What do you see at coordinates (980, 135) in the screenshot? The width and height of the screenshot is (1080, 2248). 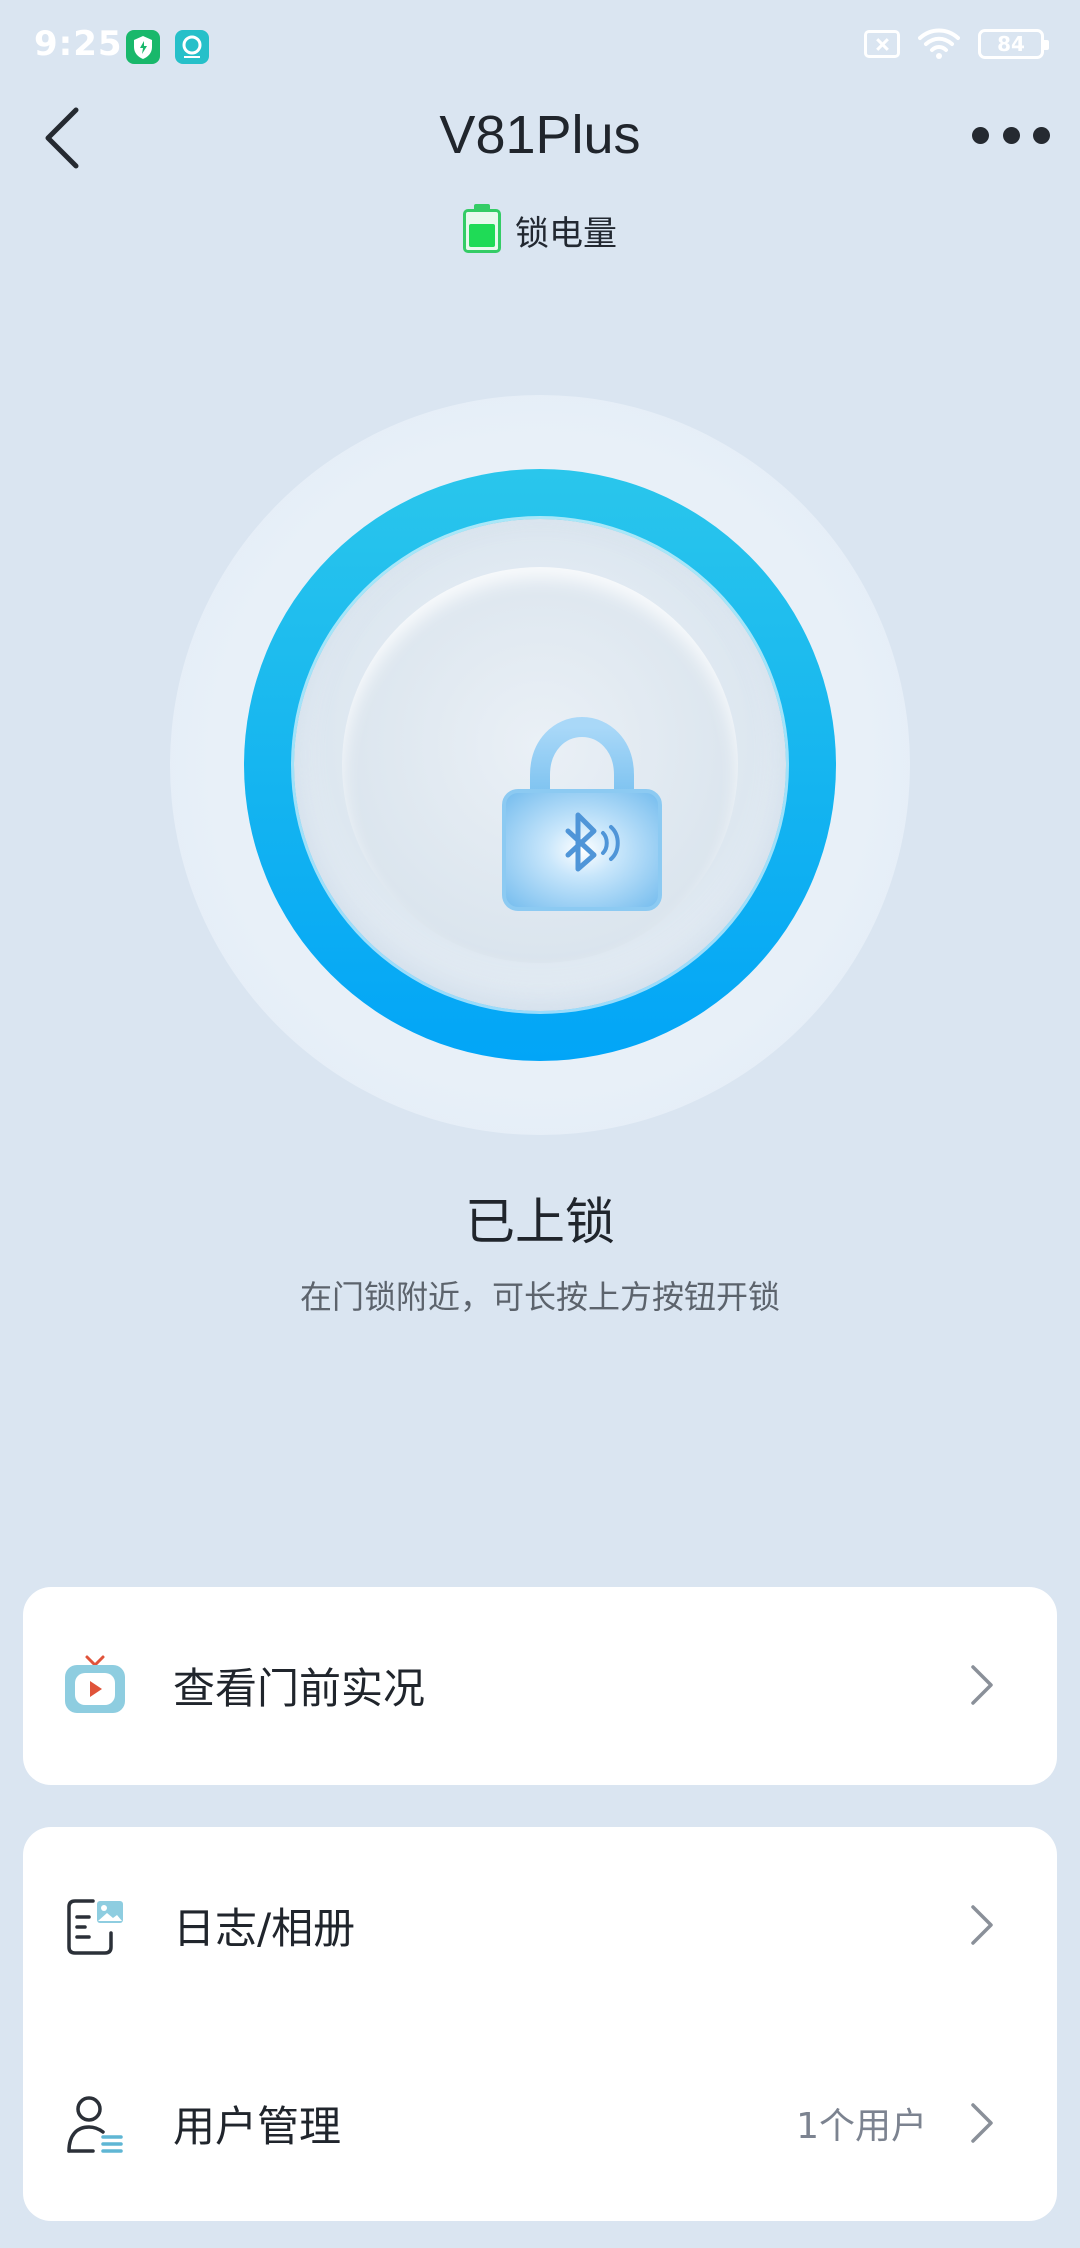 I see `more-dots-icon` at bounding box center [980, 135].